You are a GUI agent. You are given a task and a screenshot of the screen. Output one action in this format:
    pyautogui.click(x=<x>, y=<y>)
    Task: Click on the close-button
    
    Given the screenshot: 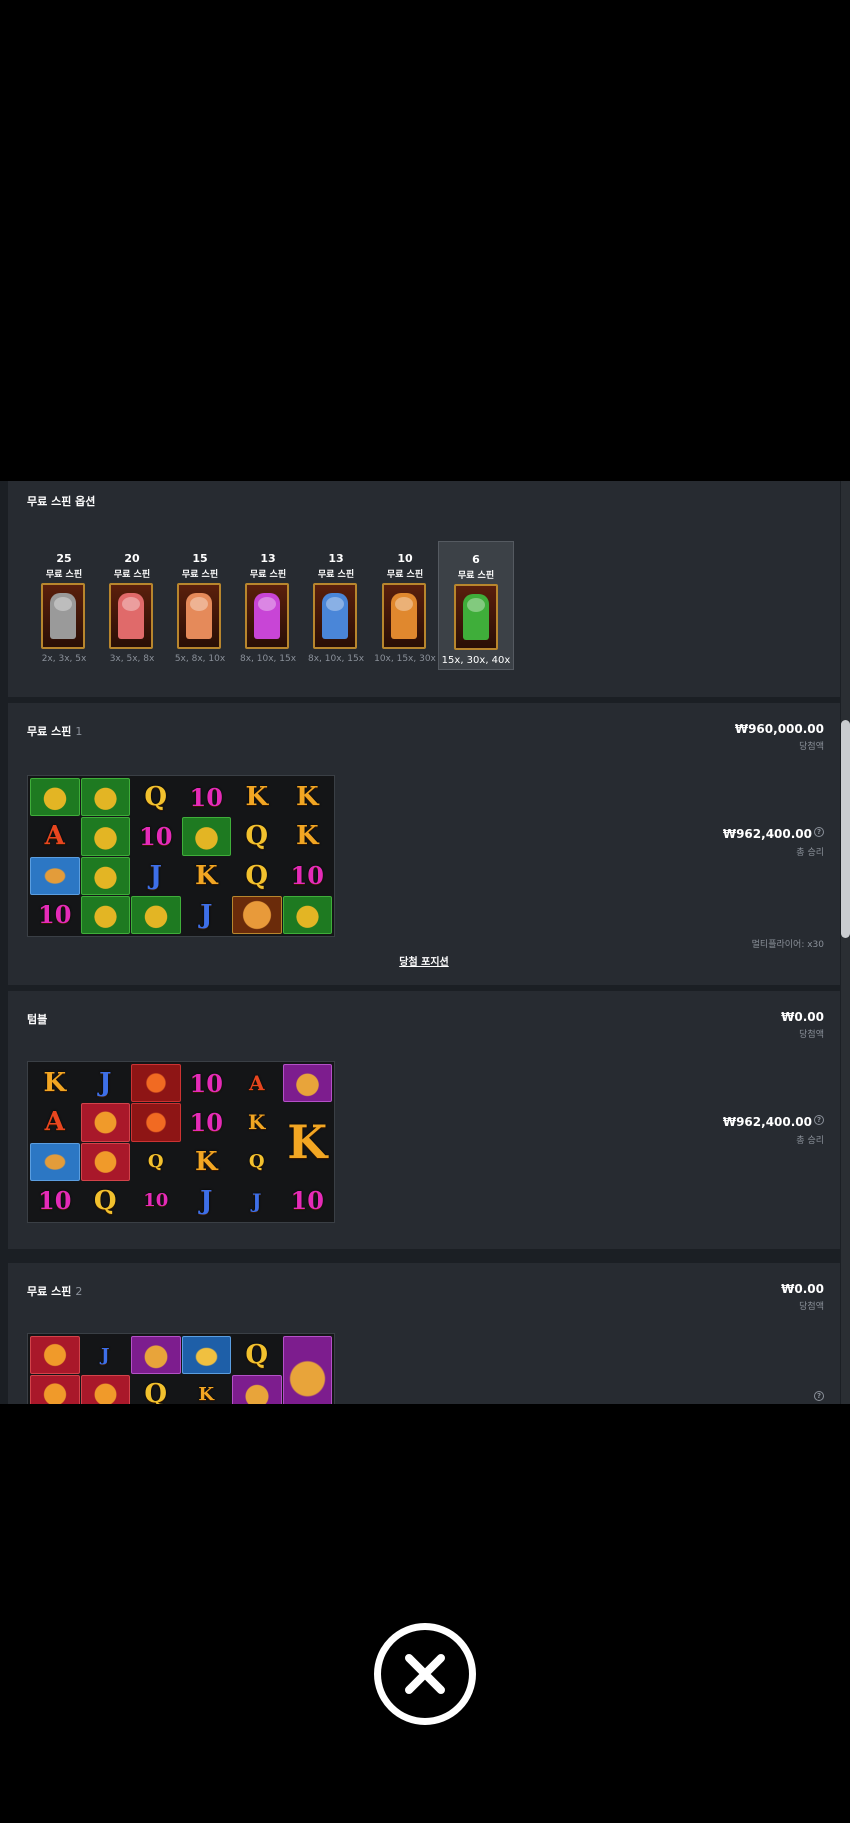 What is the action you would take?
    pyautogui.click(x=425, y=1674)
    